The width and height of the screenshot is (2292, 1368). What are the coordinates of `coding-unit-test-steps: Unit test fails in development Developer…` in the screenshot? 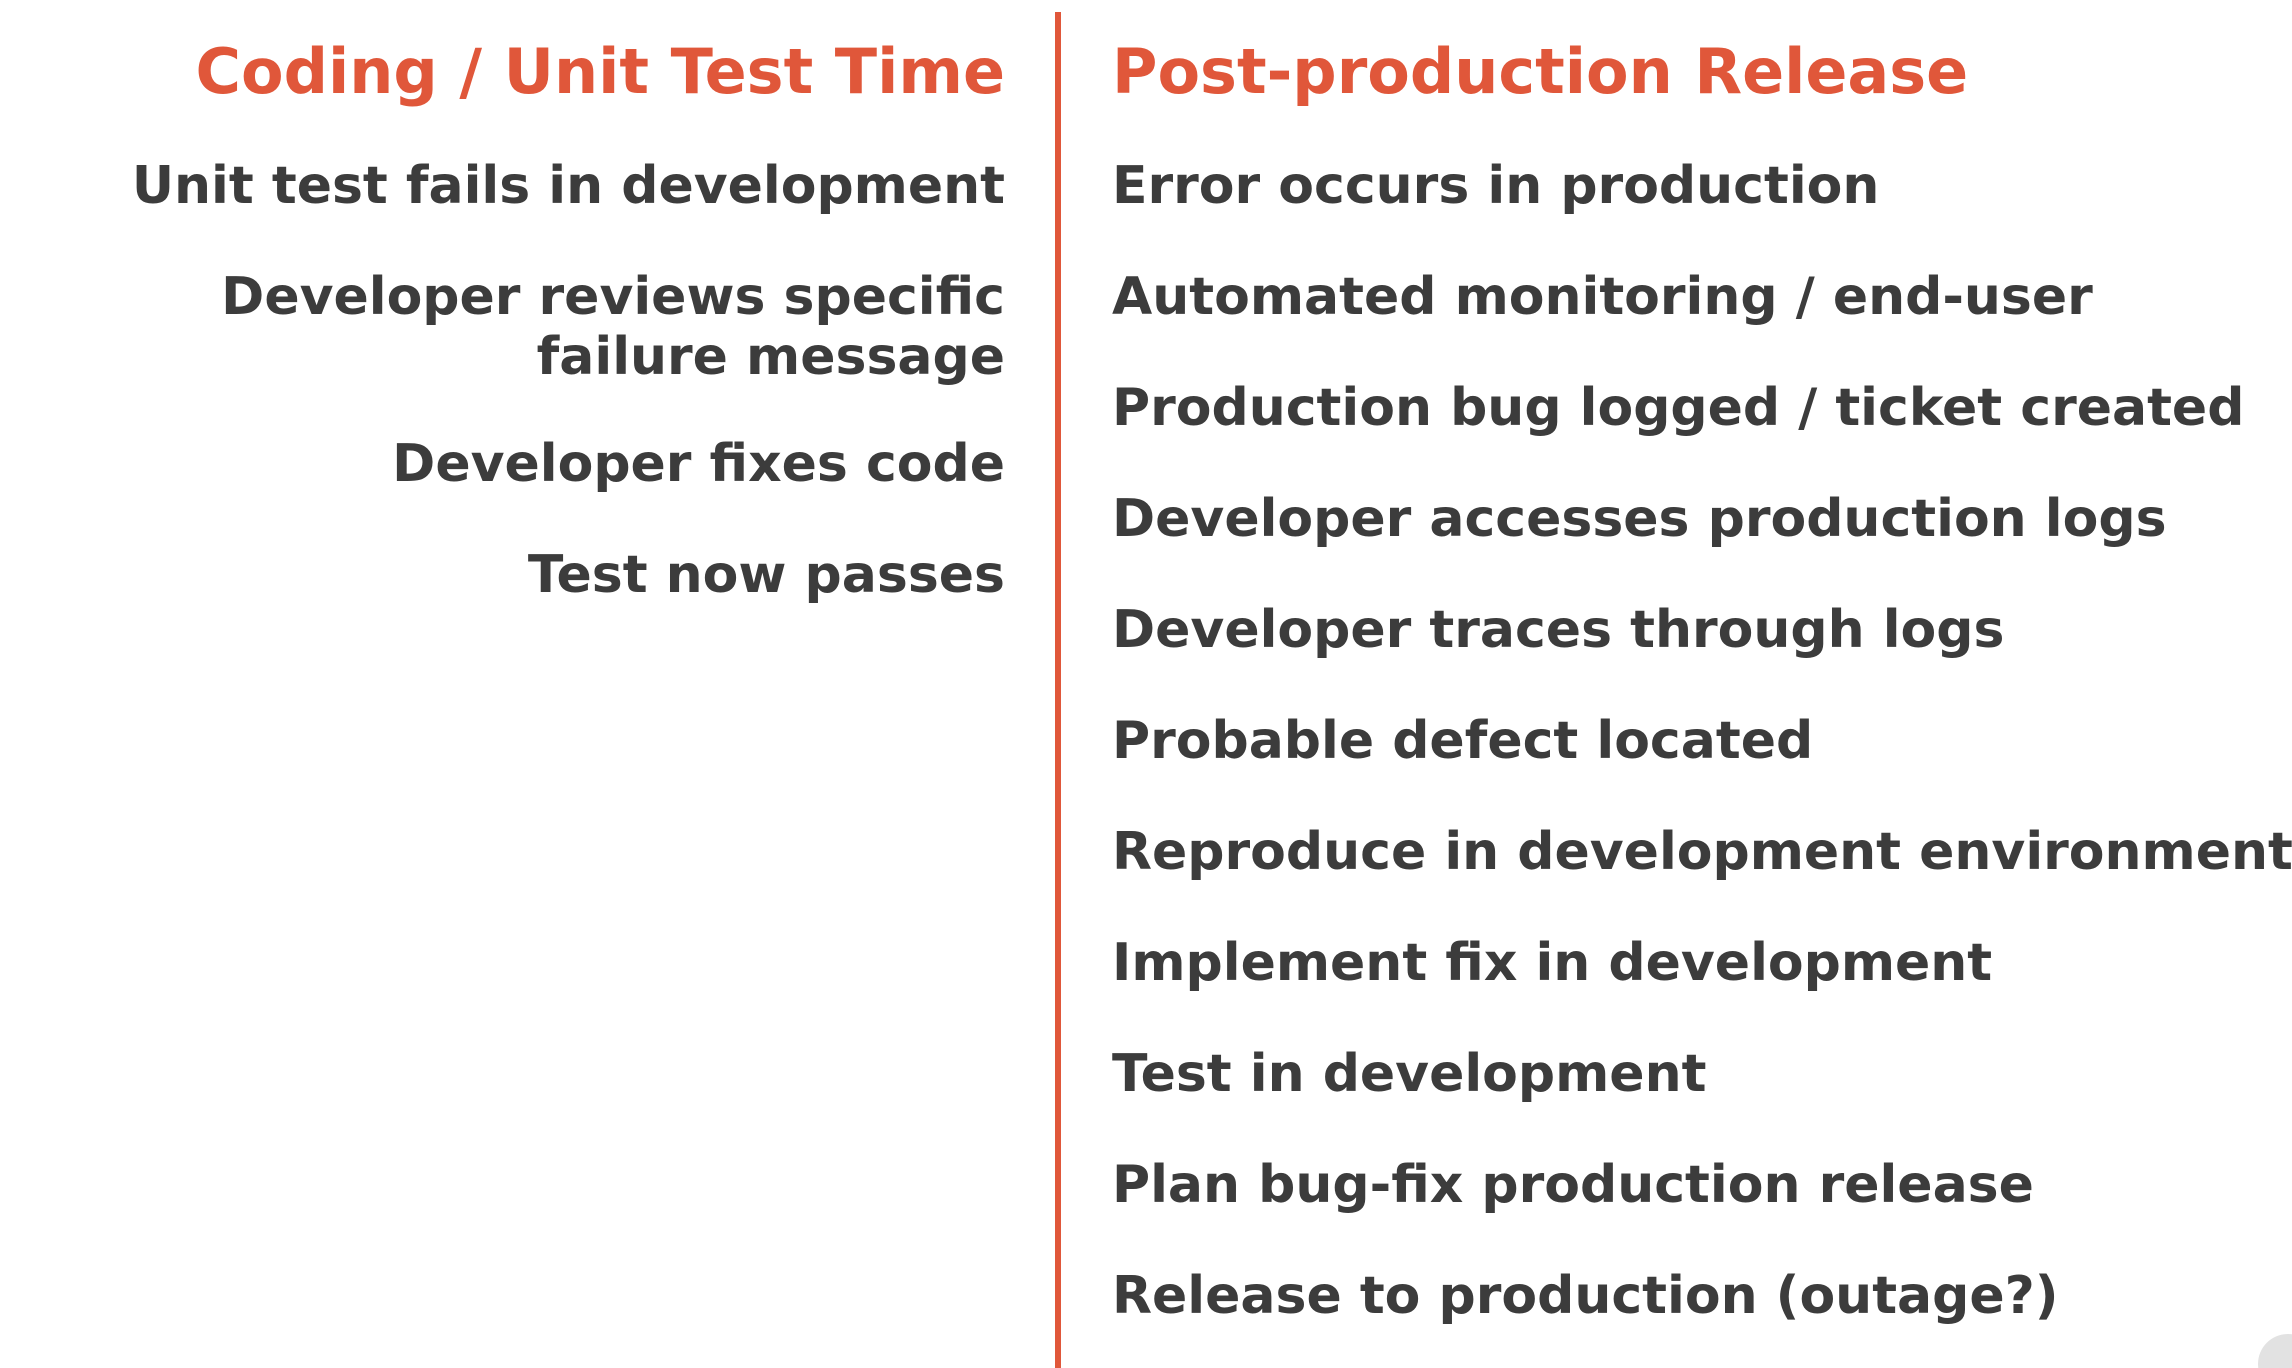 It's located at (517, 380).